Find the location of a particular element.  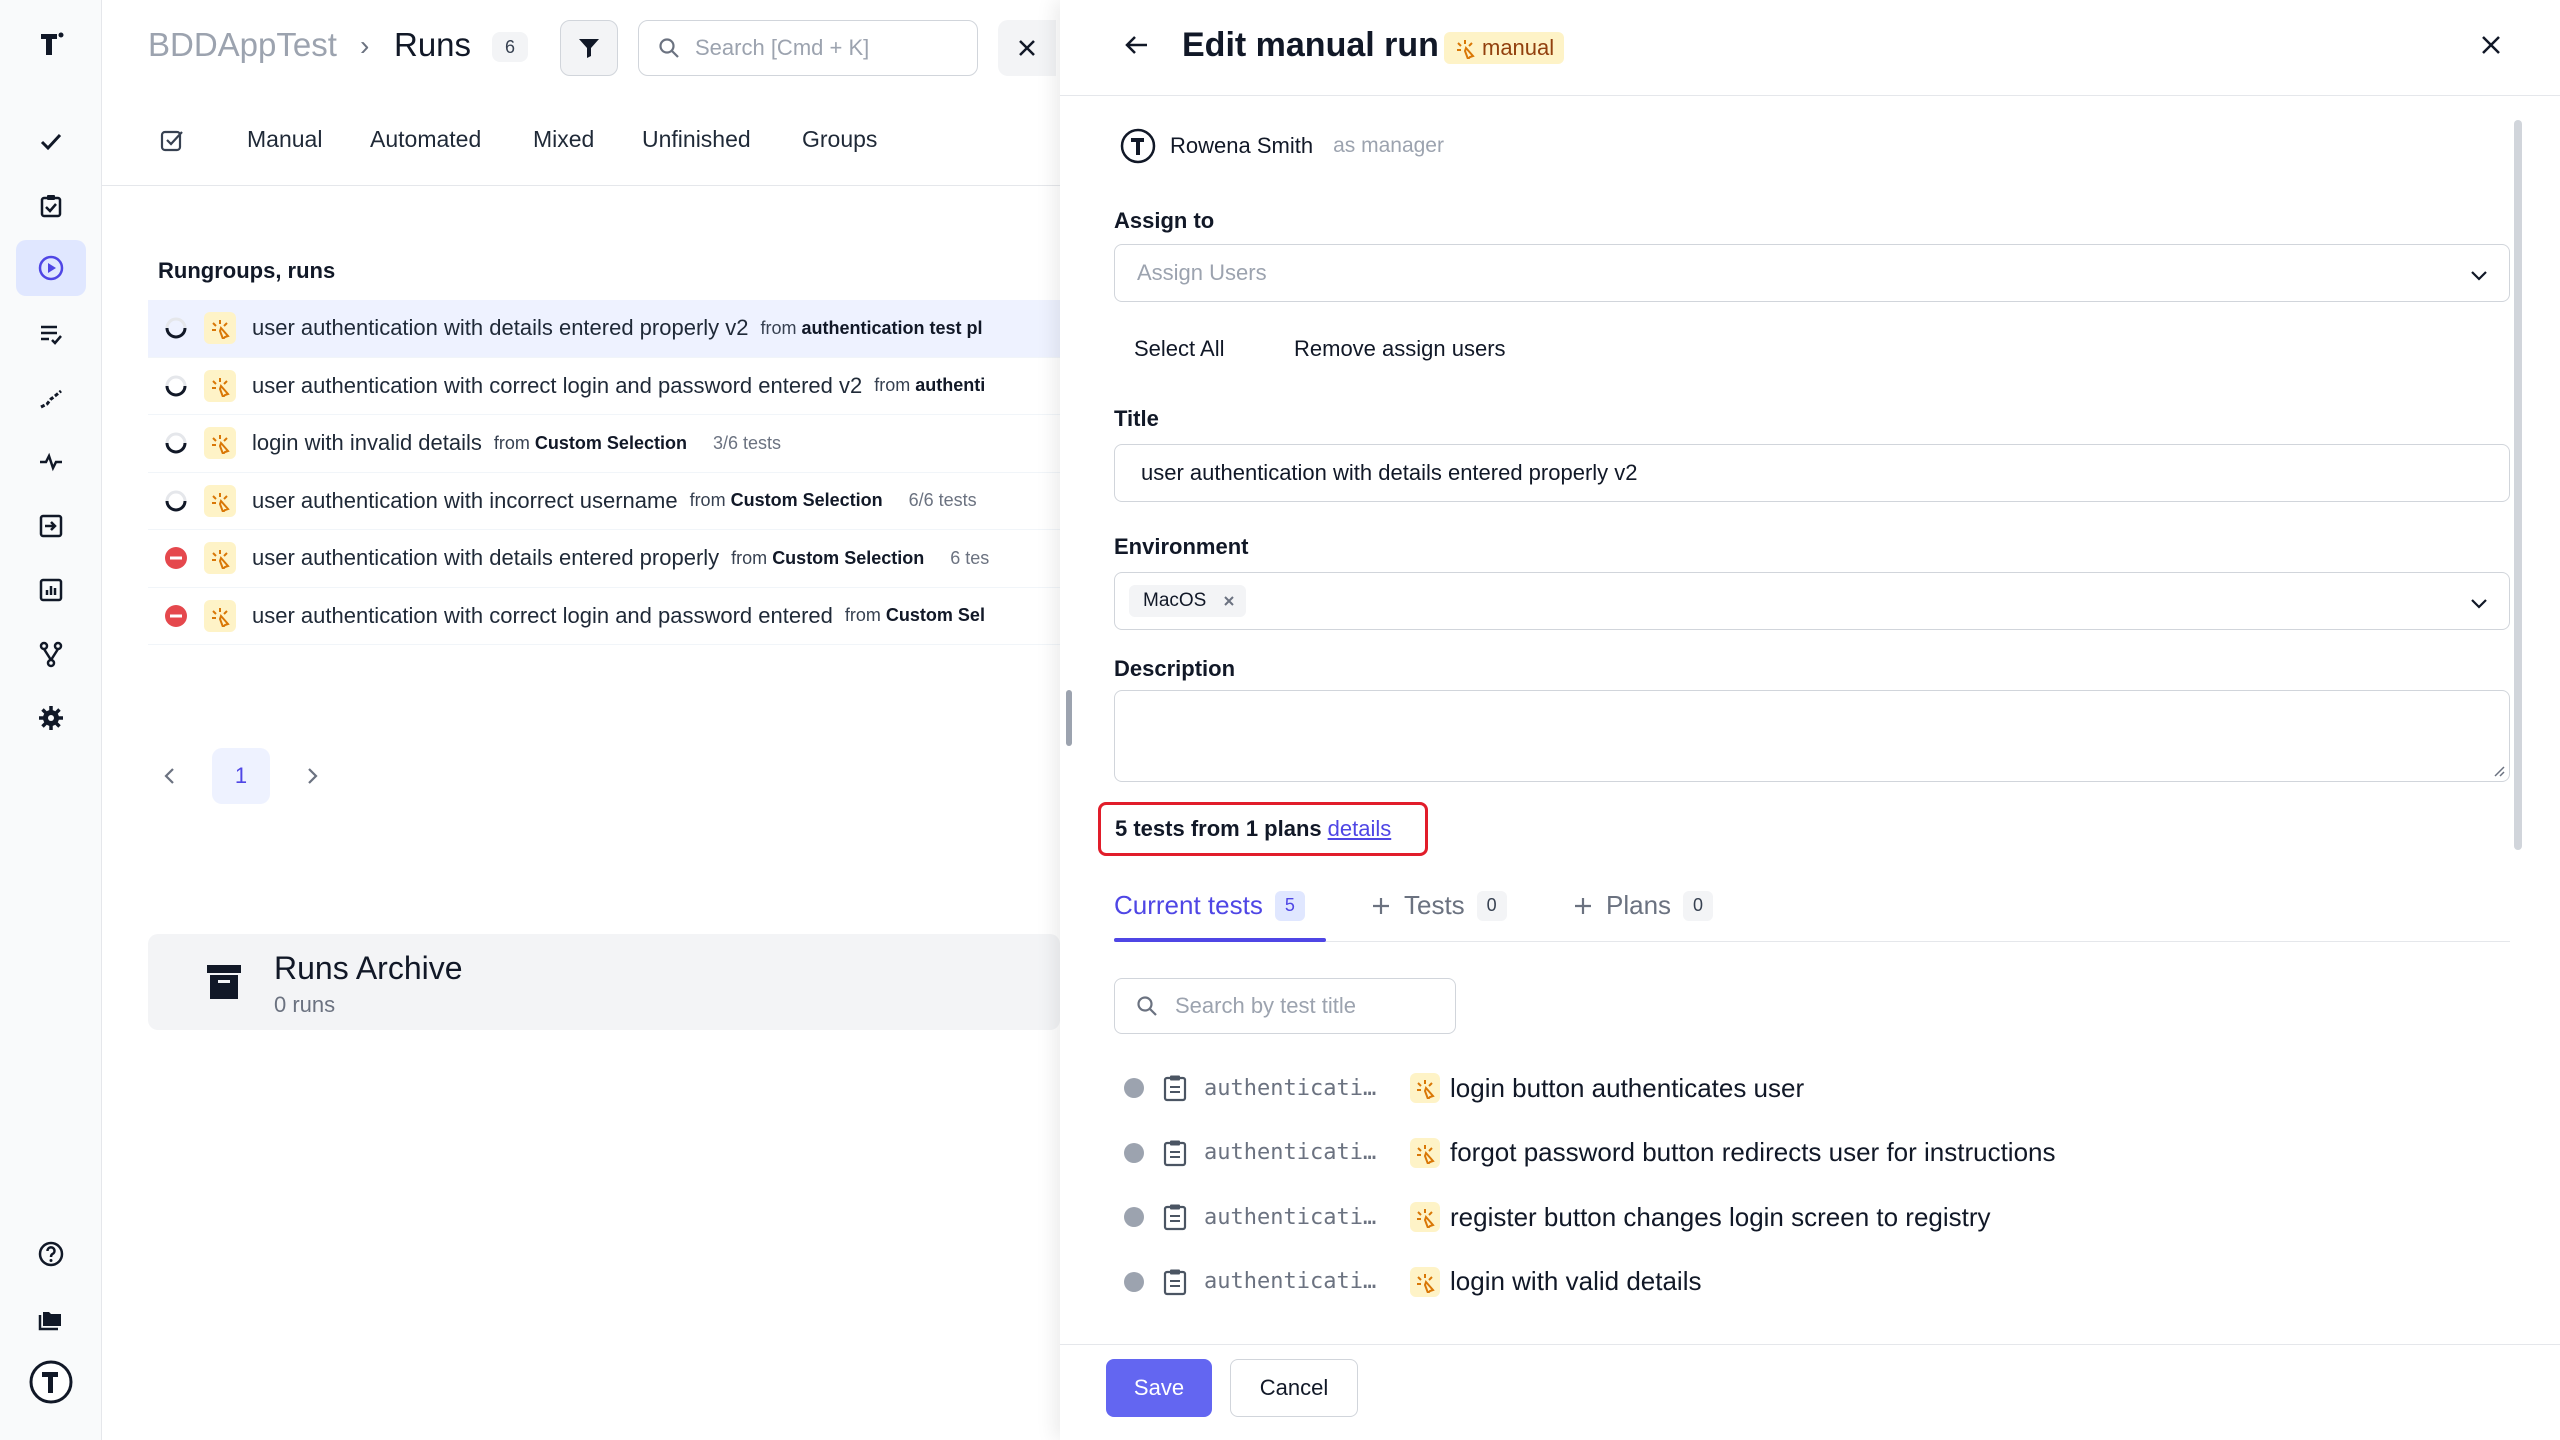

page-number: 1 is located at coordinates (241, 776).